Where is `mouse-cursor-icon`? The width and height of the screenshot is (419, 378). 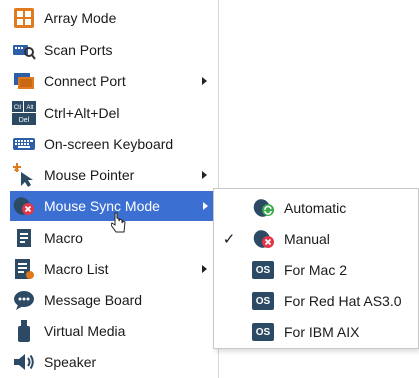 mouse-cursor-icon is located at coordinates (118, 222).